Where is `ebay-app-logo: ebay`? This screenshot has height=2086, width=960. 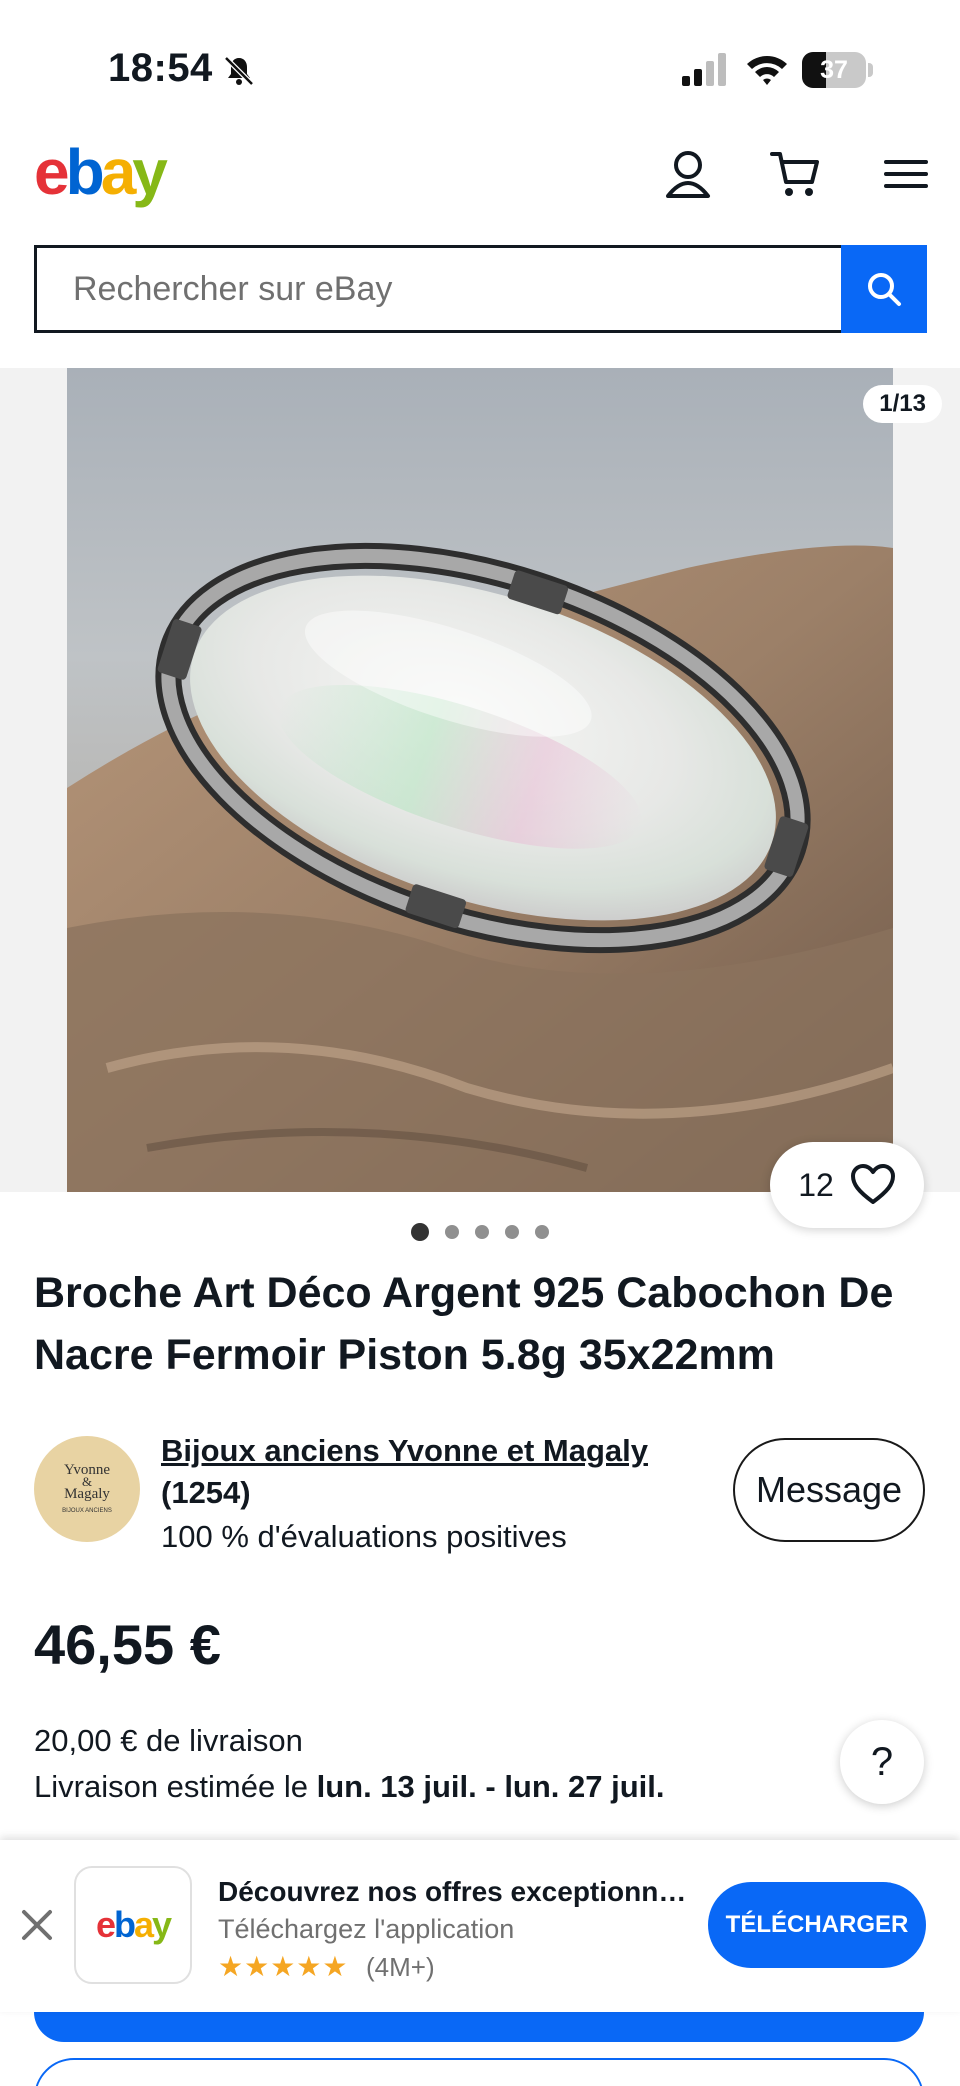
ebay-app-logo: ebay is located at coordinates (133, 1925).